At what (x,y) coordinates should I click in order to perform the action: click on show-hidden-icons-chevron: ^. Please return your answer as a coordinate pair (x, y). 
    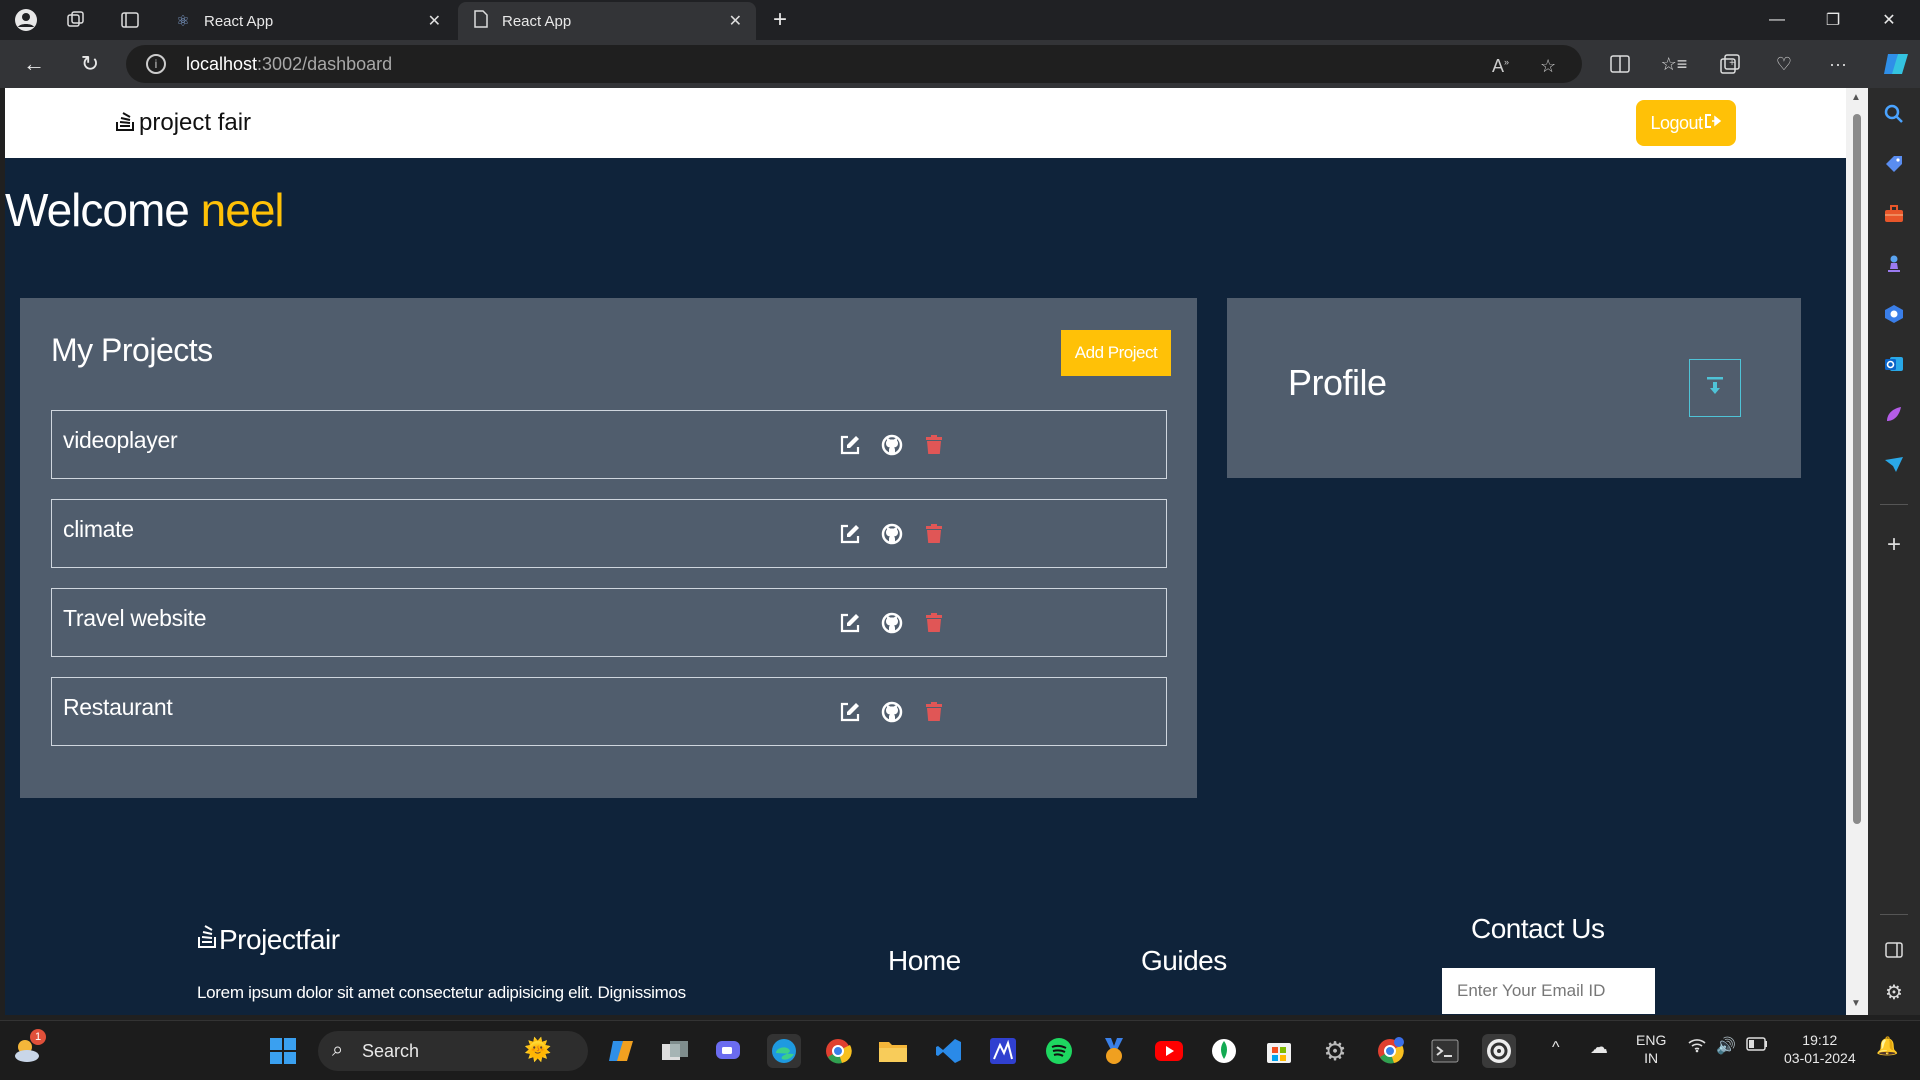
    Looking at the image, I should click on (1556, 1048).